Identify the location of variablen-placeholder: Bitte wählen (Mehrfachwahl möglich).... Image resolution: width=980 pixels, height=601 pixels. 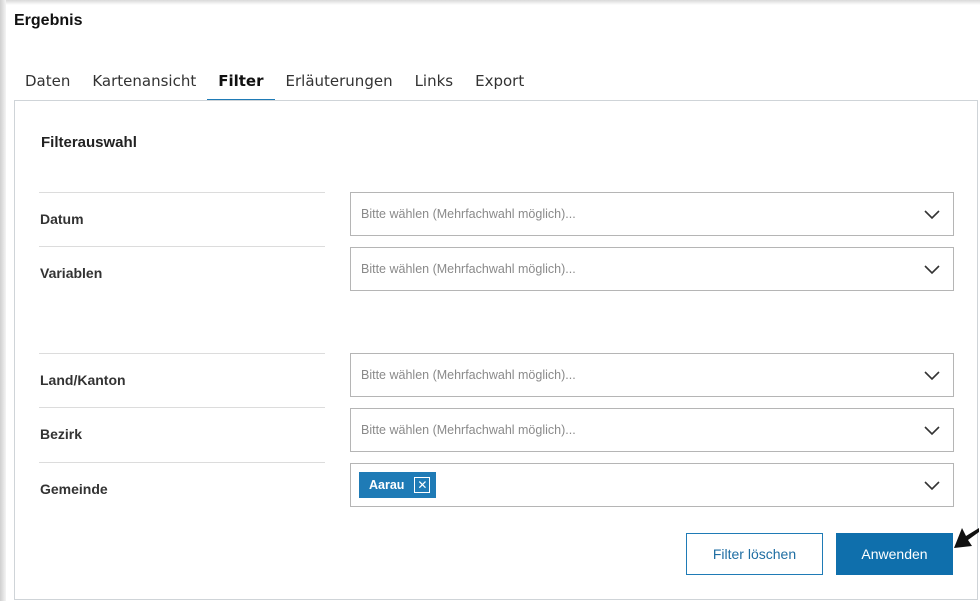
(468, 269).